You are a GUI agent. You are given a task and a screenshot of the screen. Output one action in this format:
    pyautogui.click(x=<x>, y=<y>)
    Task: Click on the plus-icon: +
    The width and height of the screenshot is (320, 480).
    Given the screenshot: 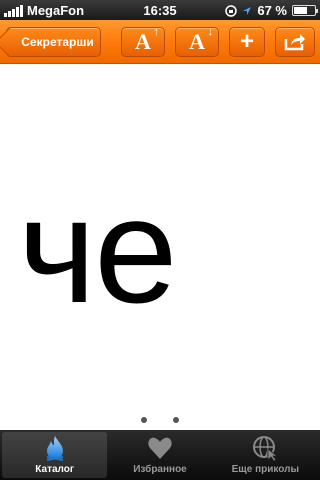 What is the action you would take?
    pyautogui.click(x=246, y=41)
    